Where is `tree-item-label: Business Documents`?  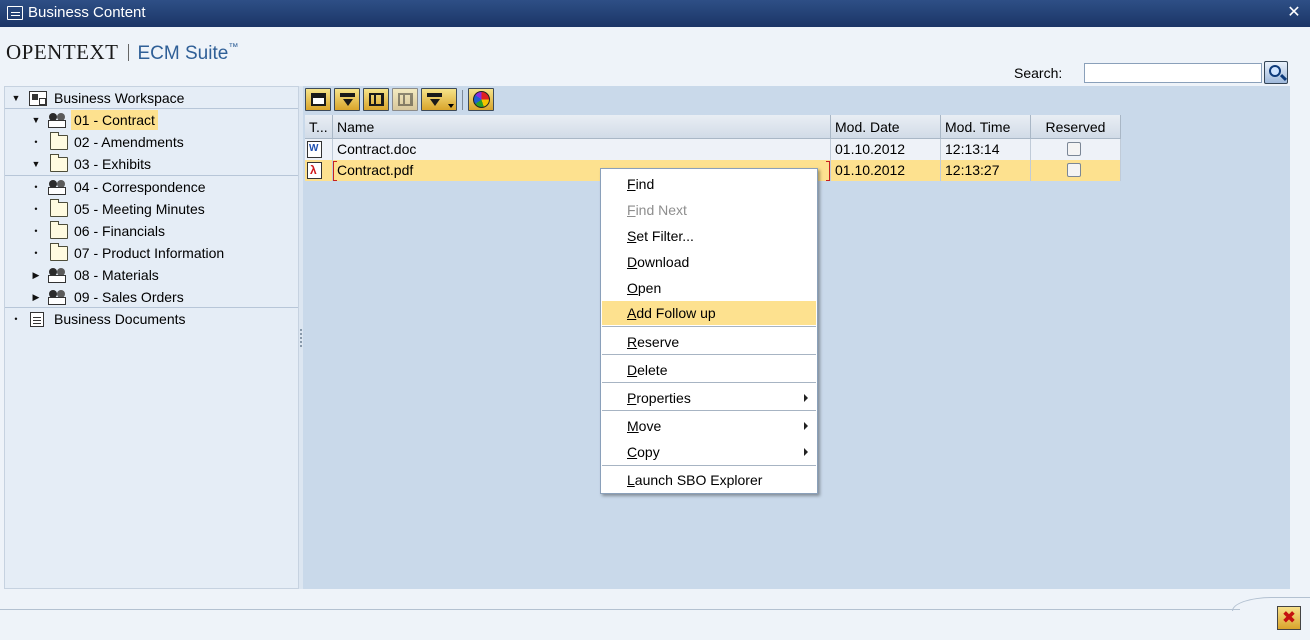 tree-item-label: Business Documents is located at coordinates (120, 319).